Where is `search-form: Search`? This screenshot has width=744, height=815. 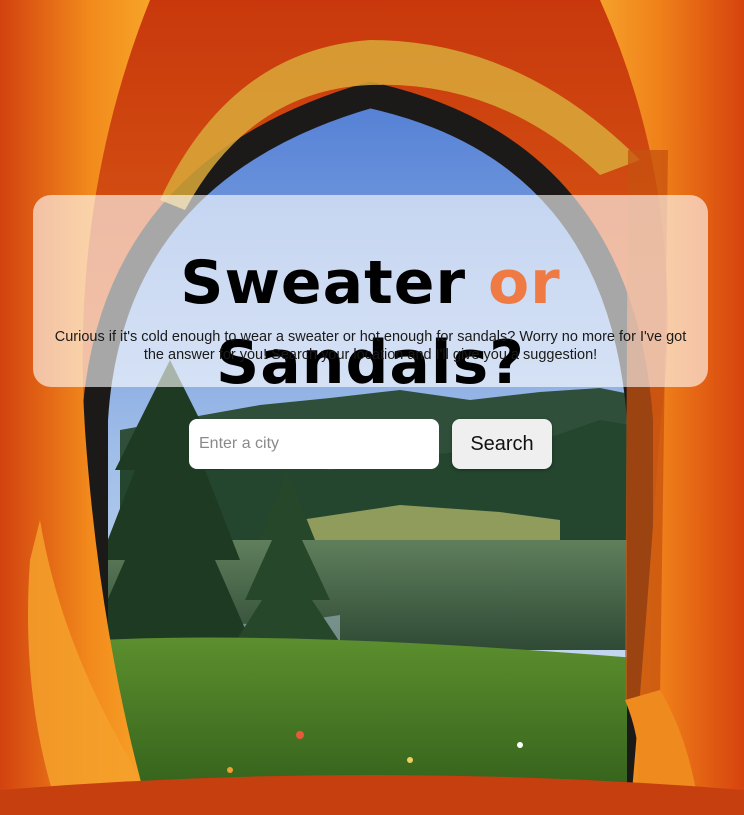 search-form: Search is located at coordinates (371, 444).